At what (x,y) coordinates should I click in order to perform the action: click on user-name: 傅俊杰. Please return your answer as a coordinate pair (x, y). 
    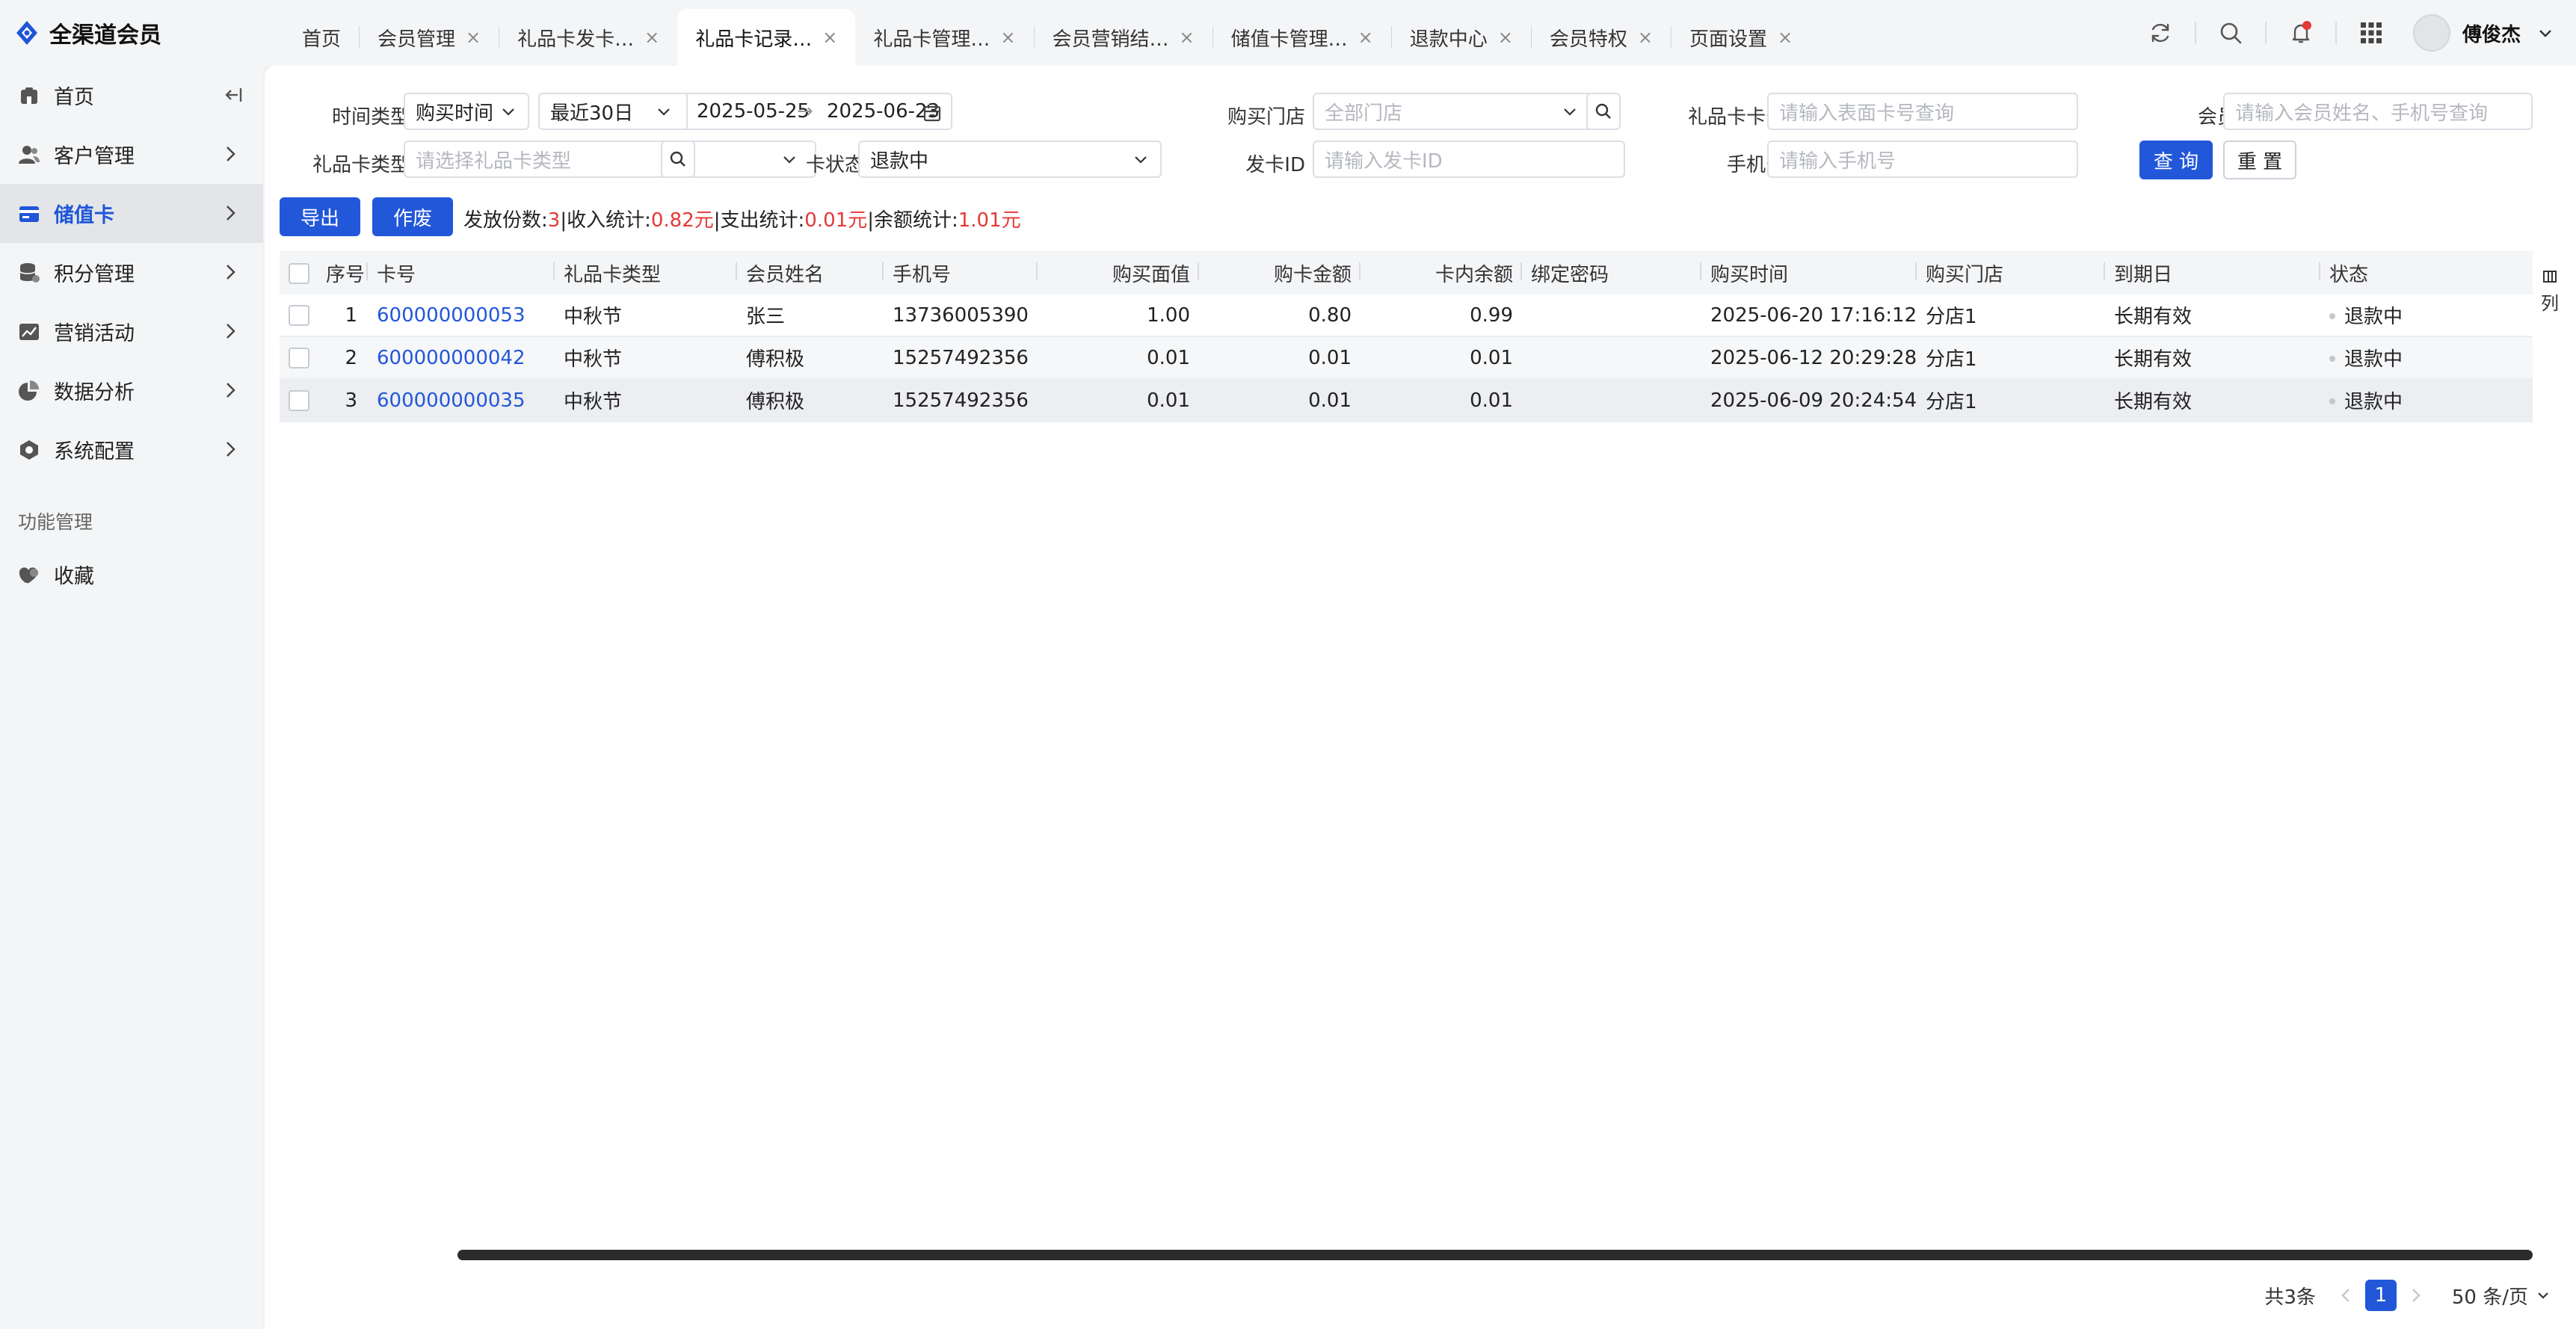
    Looking at the image, I should click on (2491, 33).